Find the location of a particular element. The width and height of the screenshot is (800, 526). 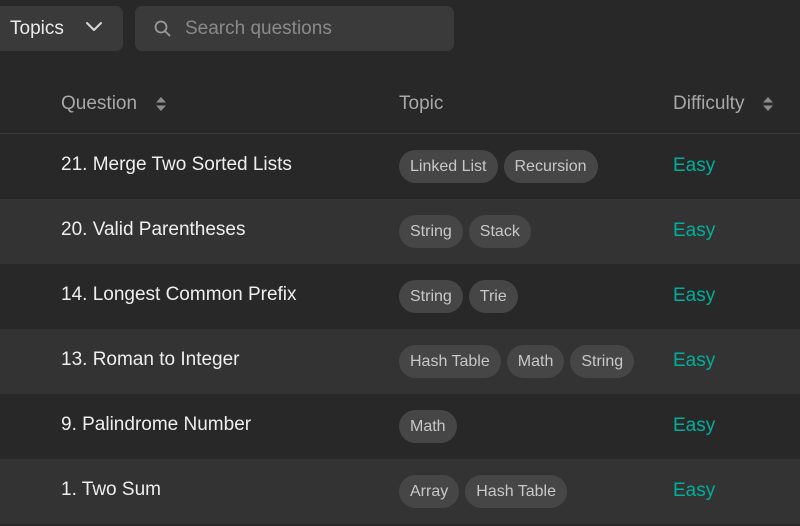

search-icon is located at coordinates (162, 28).